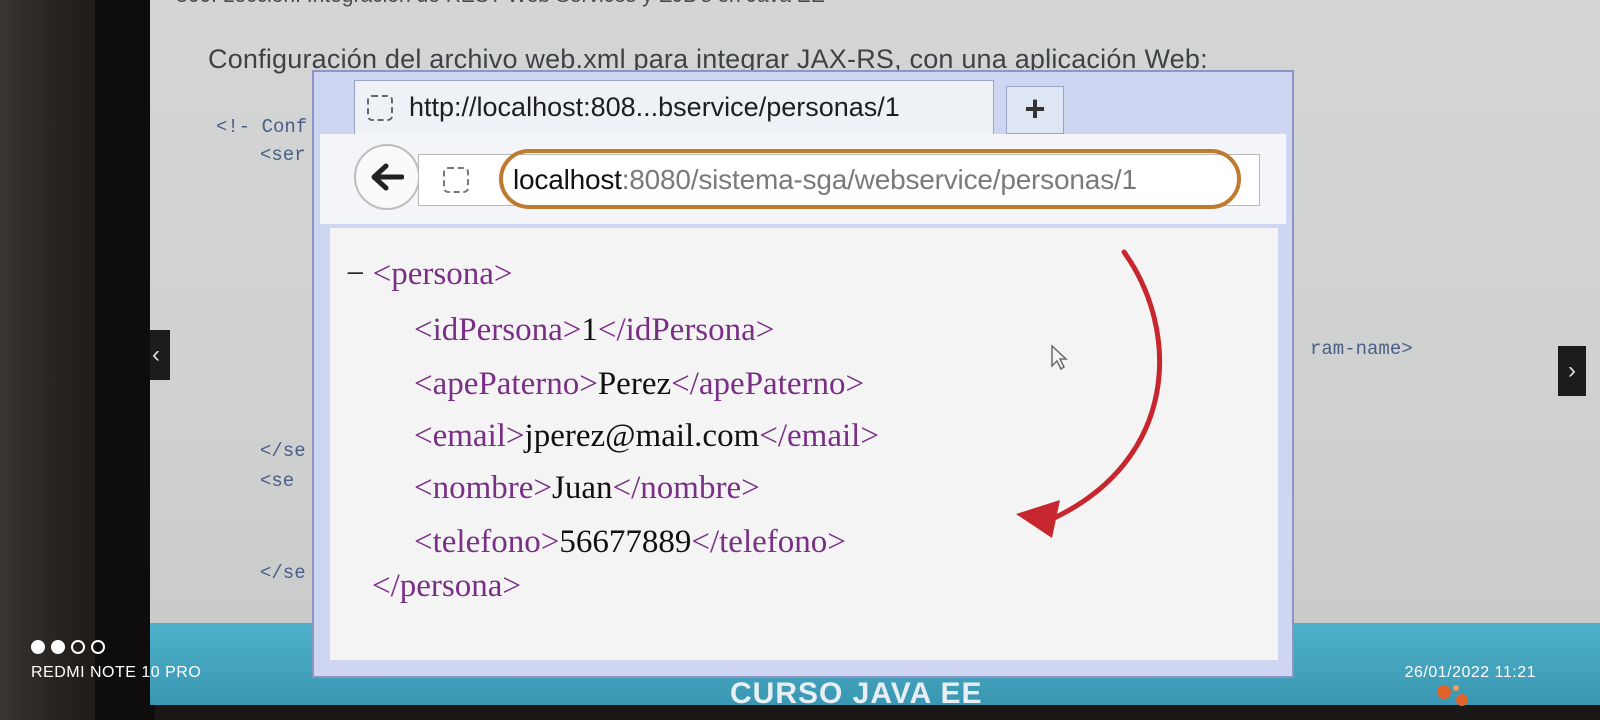 The width and height of the screenshot is (1600, 720). What do you see at coordinates (283, 155) in the screenshot?
I see `code-fragment: <ser` at bounding box center [283, 155].